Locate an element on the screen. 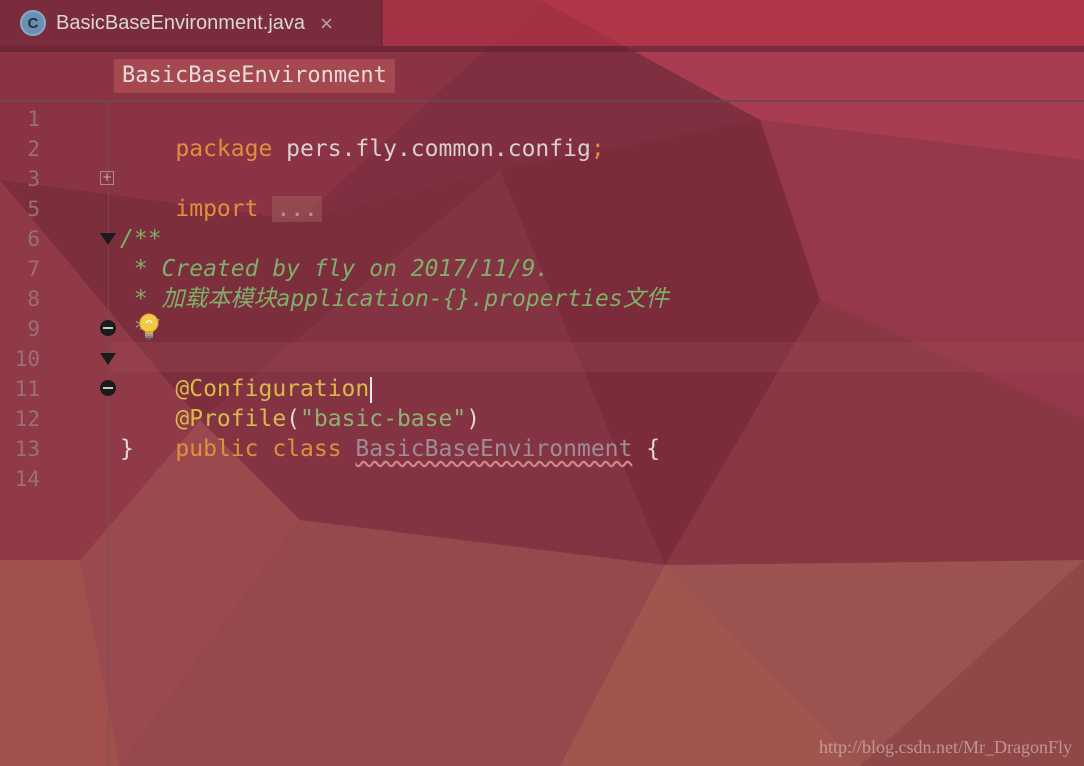 The width and height of the screenshot is (1084, 766). semicolon: ; is located at coordinates (597, 149).